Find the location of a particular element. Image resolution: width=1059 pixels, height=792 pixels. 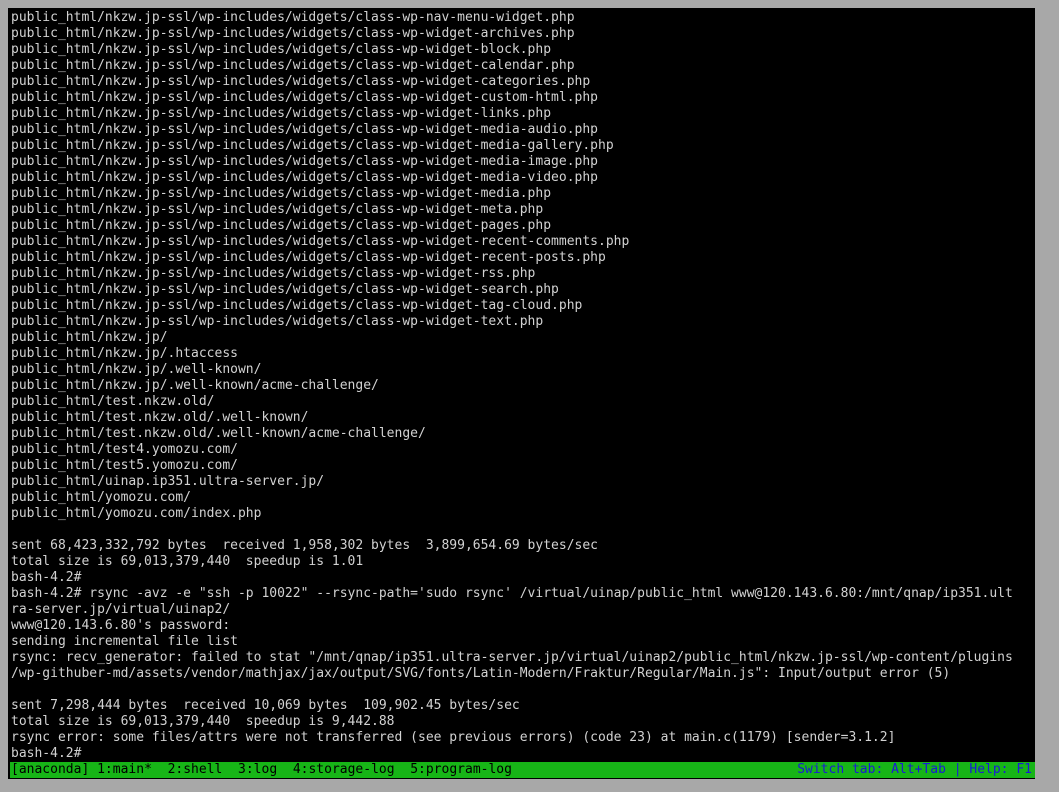

tmux-window-tab: 3:log is located at coordinates (257, 769).